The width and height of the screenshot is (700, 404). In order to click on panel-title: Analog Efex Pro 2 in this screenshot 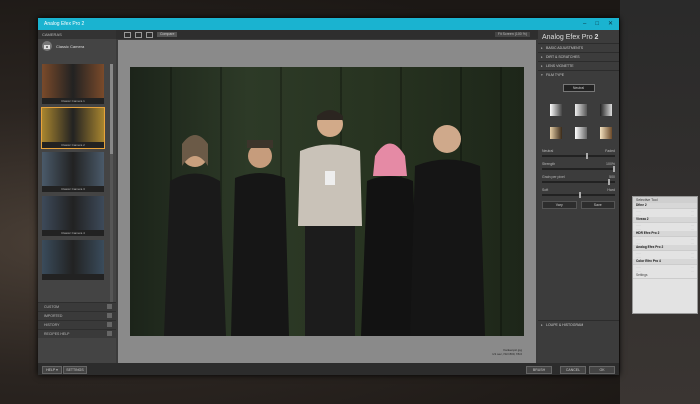, I will do `click(578, 36)`.